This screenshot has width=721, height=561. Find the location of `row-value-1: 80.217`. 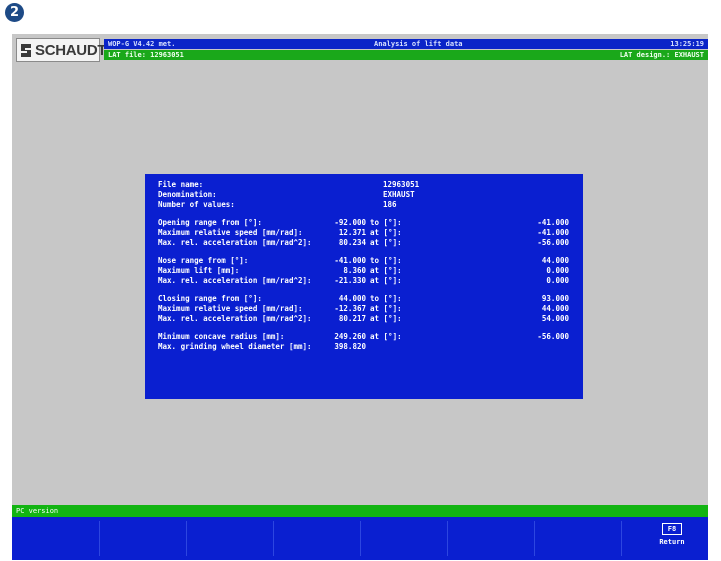

row-value-1: 80.217 is located at coordinates (352, 318).